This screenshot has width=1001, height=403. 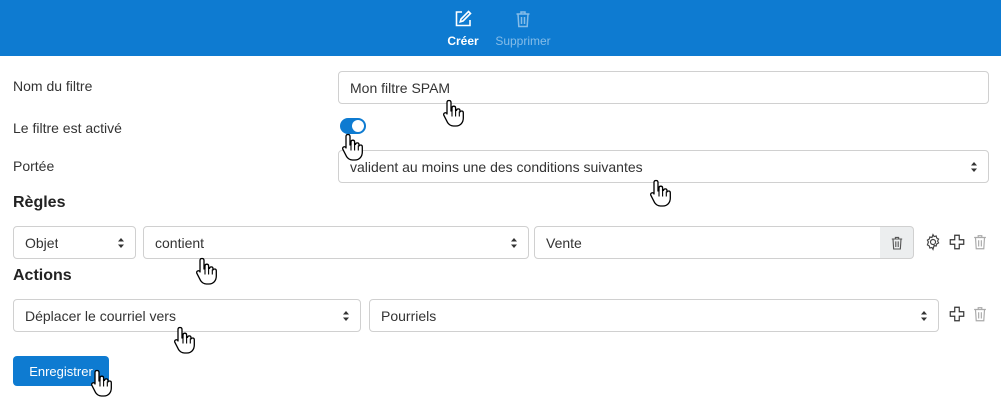 I want to click on actions-heading: Actions, so click(x=42, y=275).